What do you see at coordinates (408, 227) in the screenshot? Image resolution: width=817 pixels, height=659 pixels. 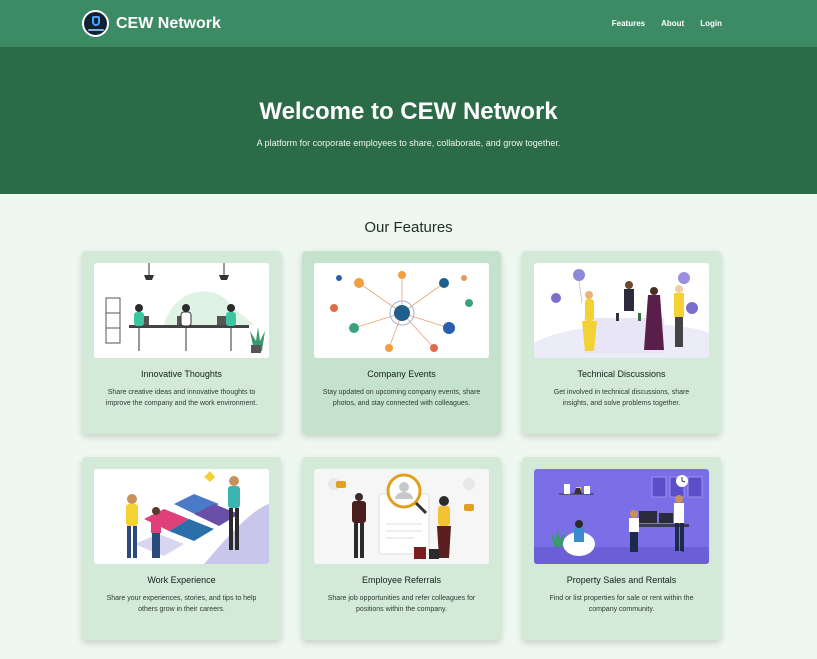 I see `features-heading: Our Features` at bounding box center [408, 227].